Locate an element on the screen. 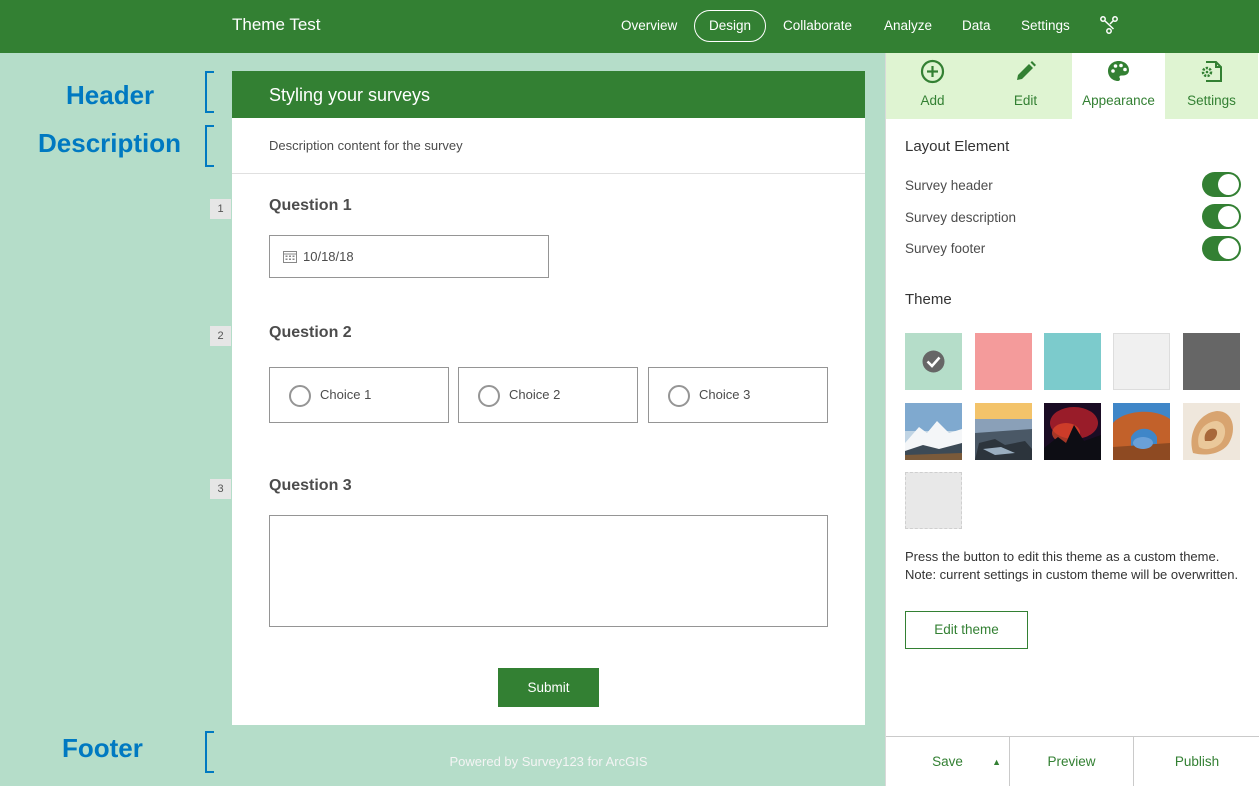  survey-header: Styling your surveys is located at coordinates (548, 94).